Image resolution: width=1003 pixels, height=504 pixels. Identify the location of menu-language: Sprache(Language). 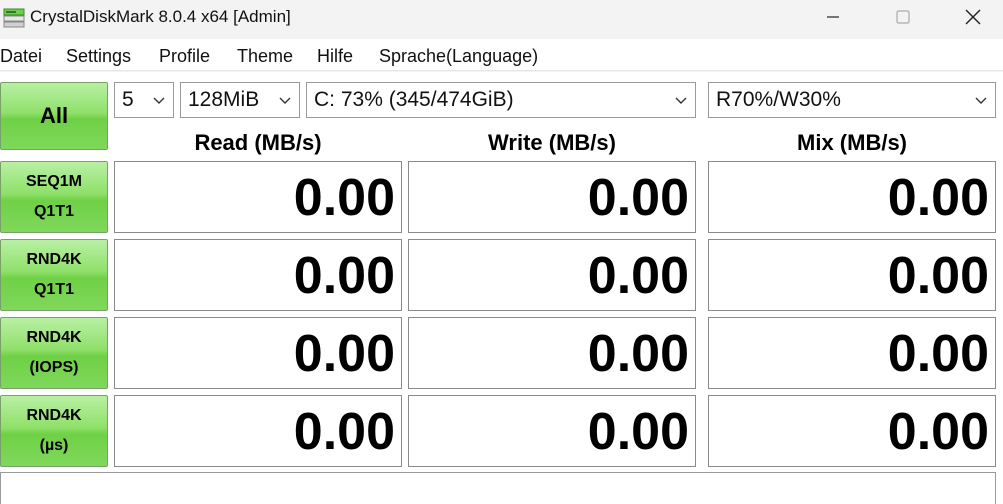
(458, 56).